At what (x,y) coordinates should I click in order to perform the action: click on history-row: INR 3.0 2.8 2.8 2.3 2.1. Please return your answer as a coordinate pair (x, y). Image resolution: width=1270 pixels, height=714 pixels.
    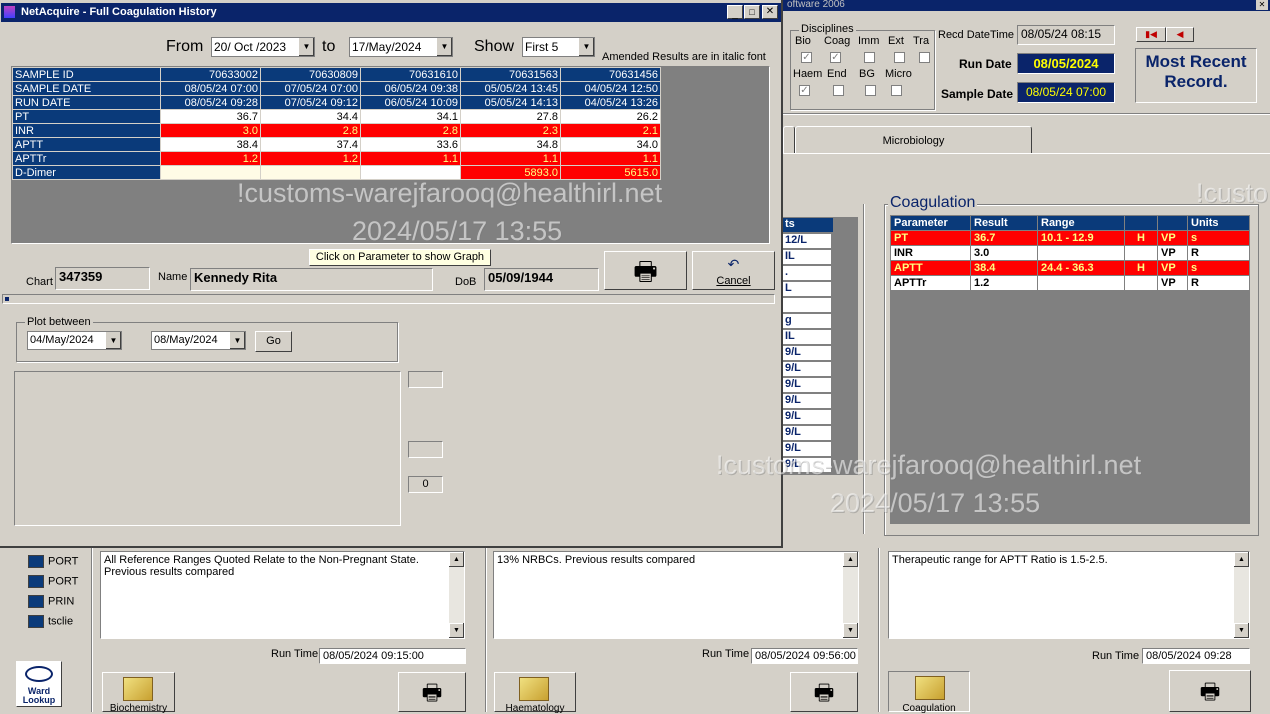
    Looking at the image, I should click on (336, 130).